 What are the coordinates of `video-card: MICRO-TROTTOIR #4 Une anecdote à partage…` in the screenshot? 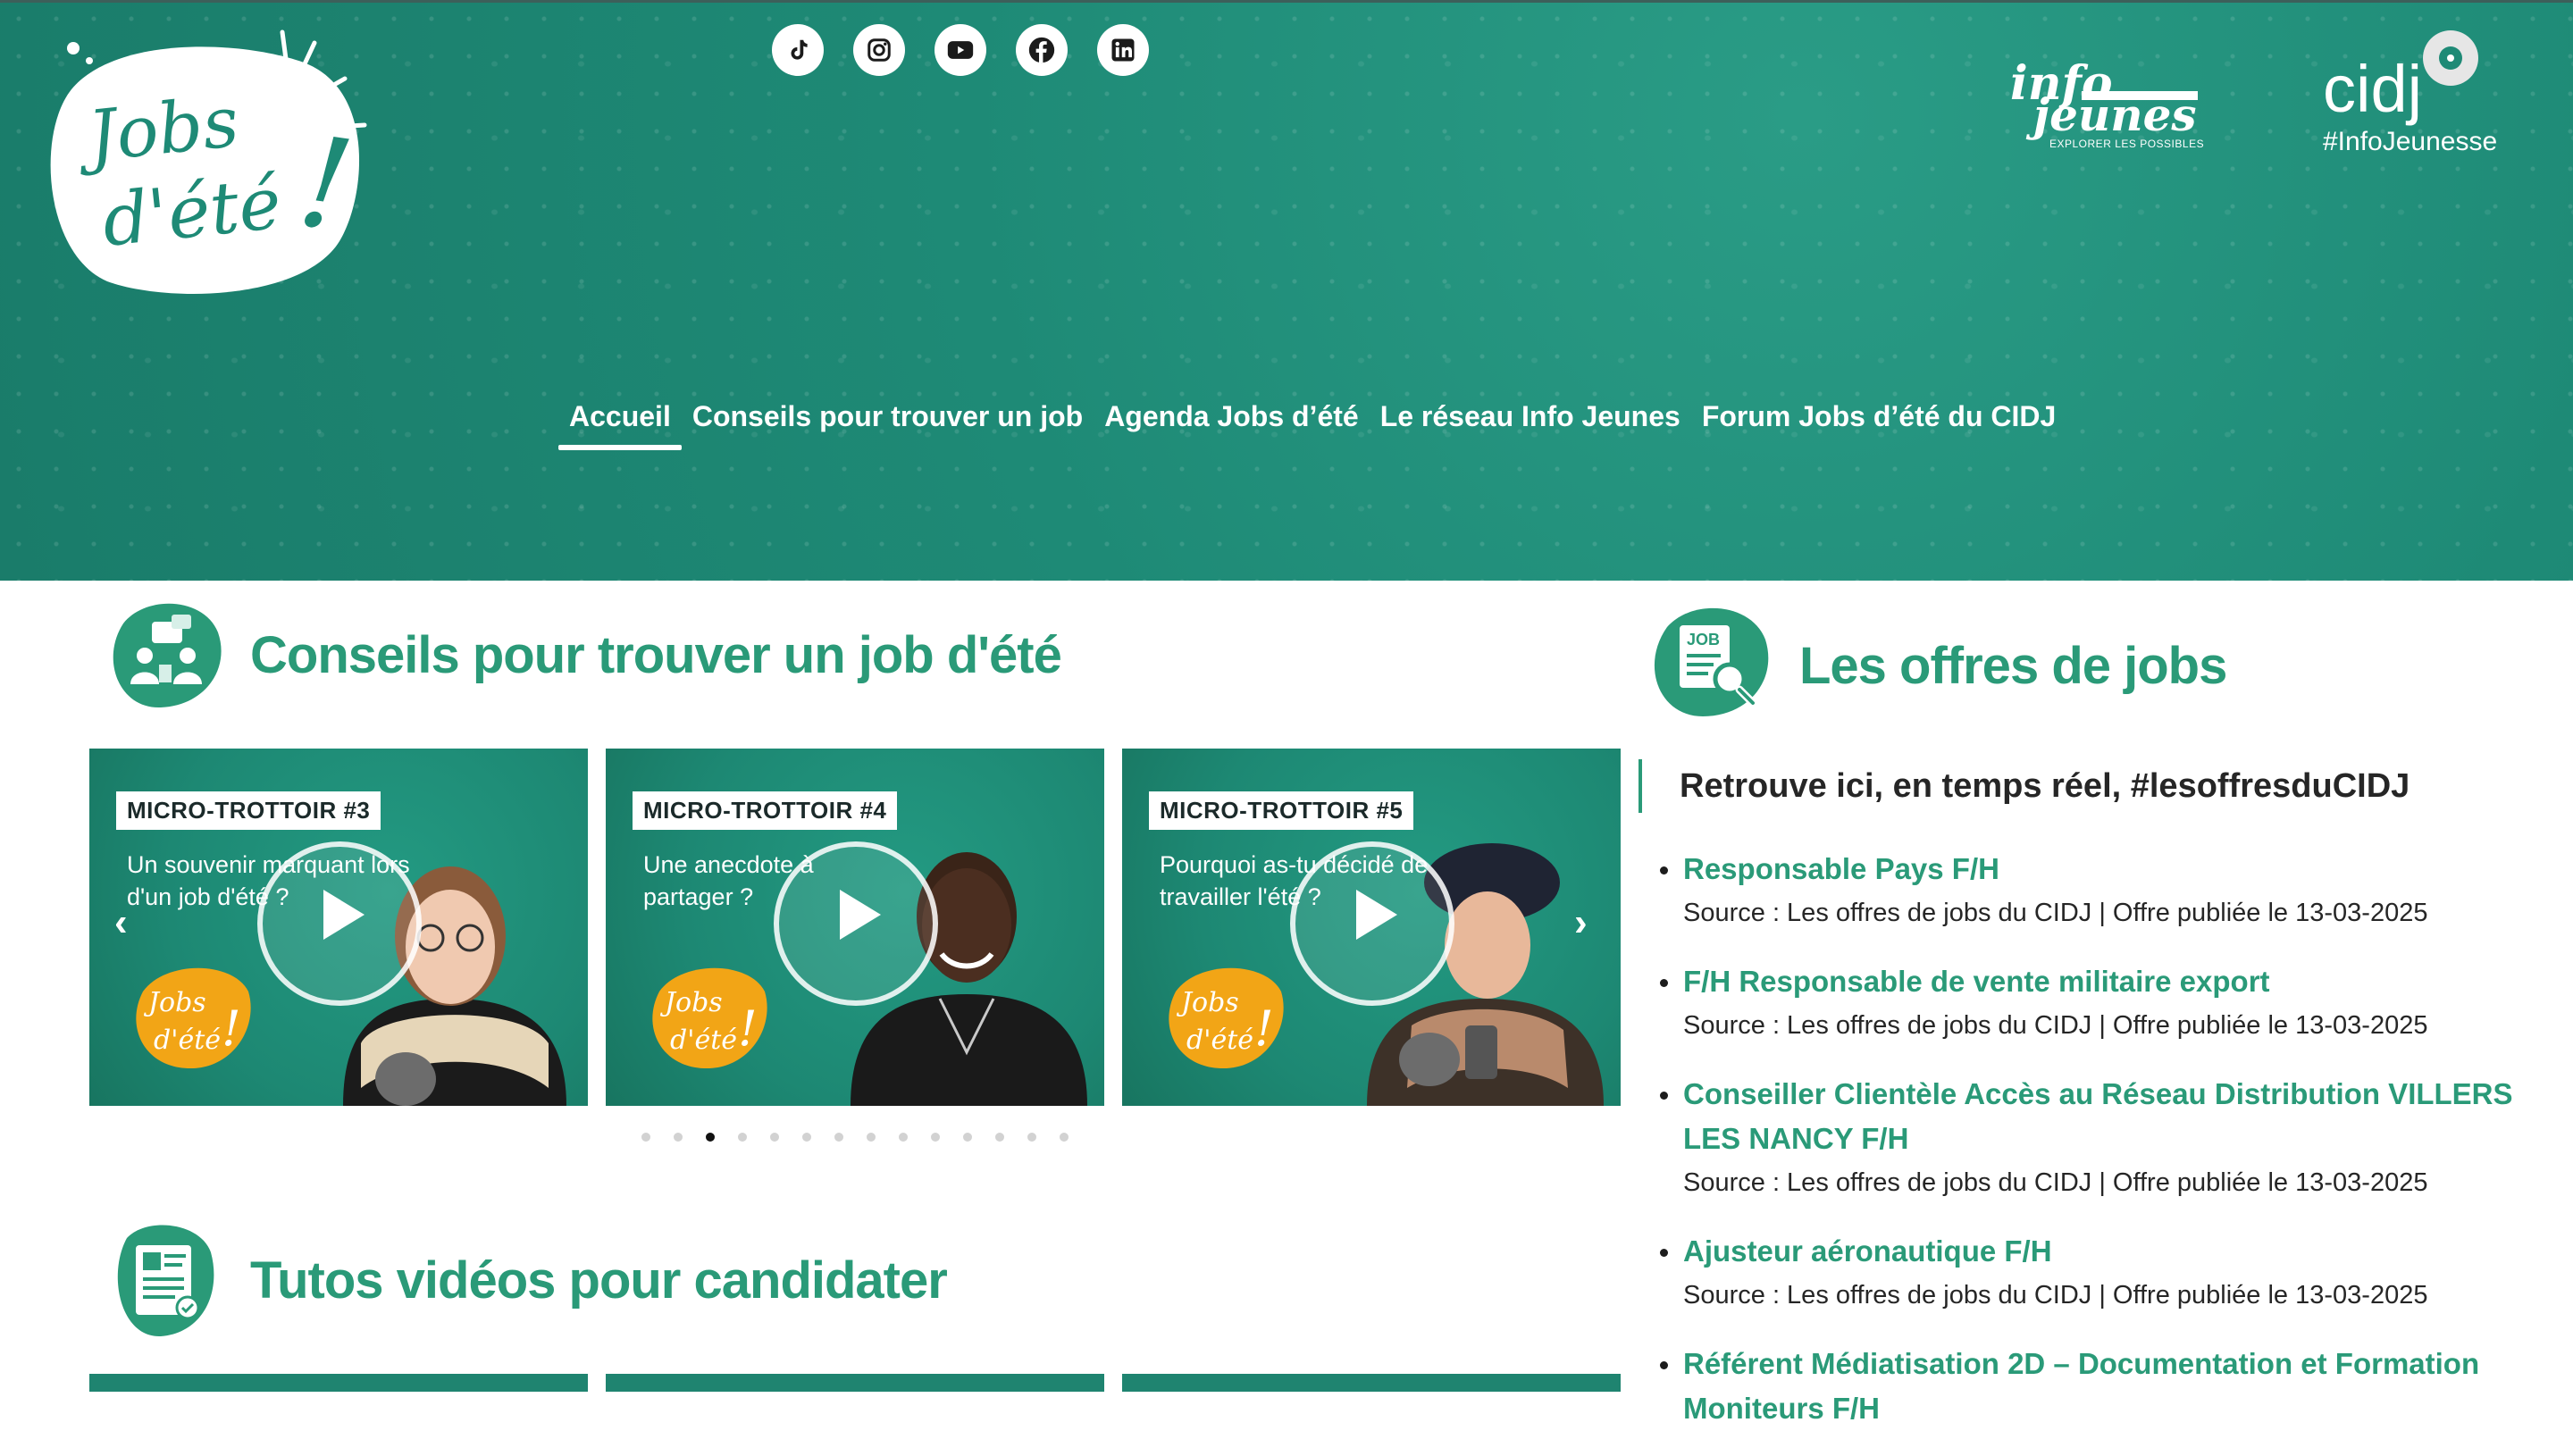 It's located at (855, 927).